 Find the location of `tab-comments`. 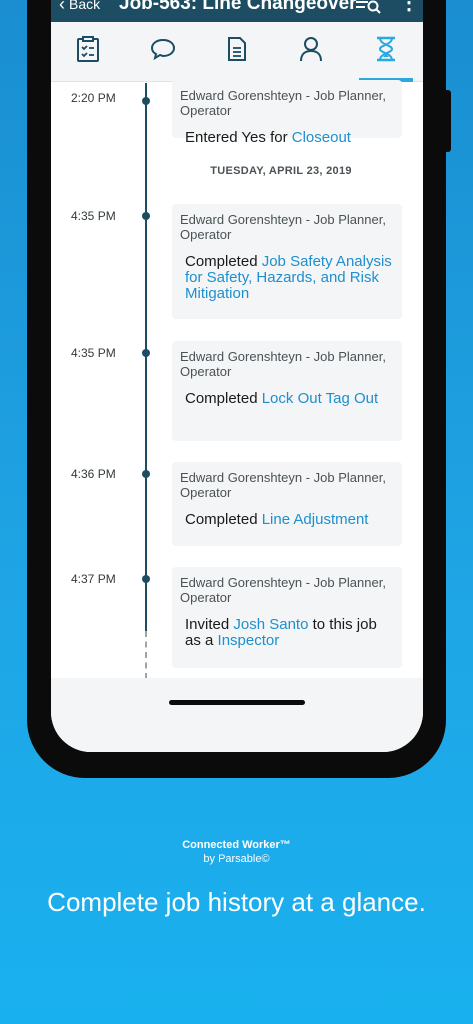

tab-comments is located at coordinates (162, 51).